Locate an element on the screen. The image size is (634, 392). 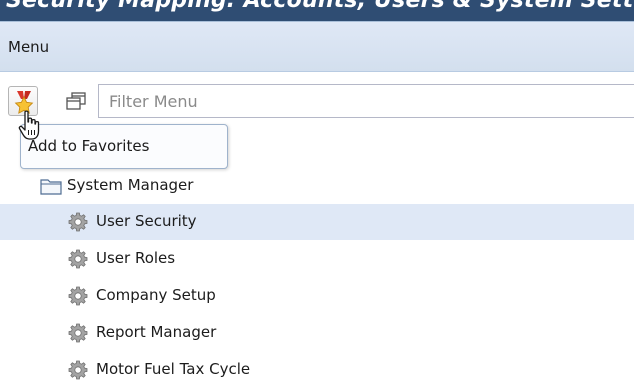
folder-icon is located at coordinates (51, 187).